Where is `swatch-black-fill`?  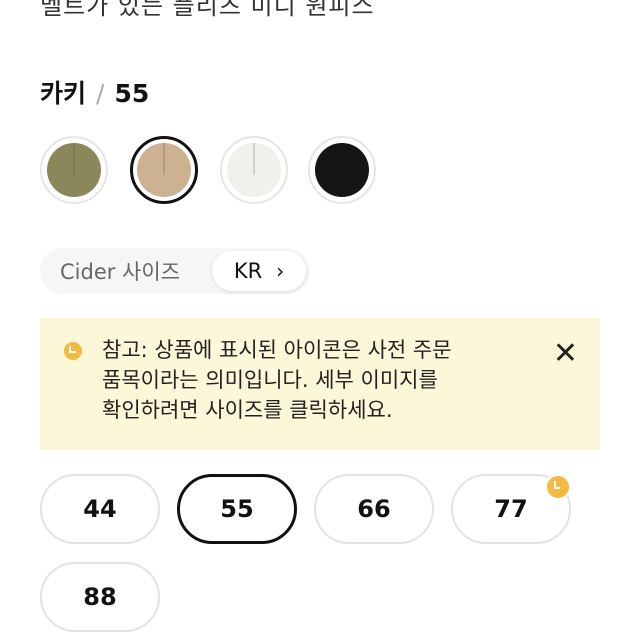
swatch-black-fill is located at coordinates (342, 170).